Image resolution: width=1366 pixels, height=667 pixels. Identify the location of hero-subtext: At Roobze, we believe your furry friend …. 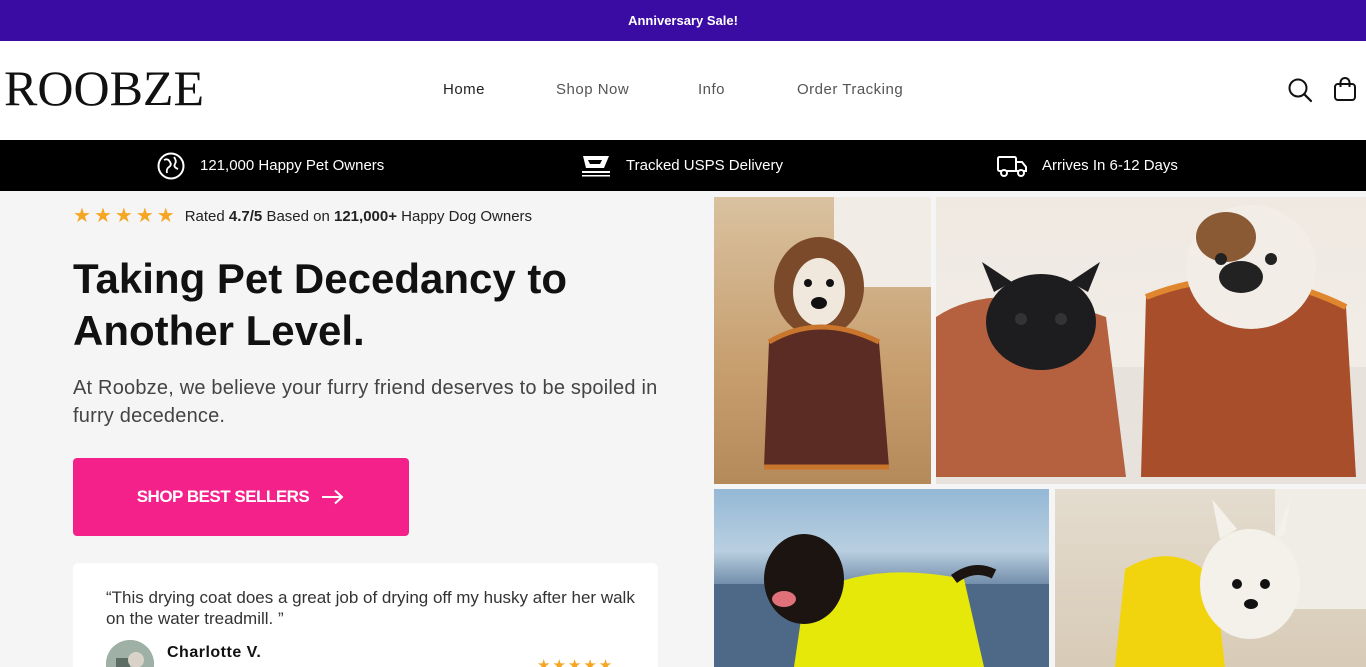
(365, 402).